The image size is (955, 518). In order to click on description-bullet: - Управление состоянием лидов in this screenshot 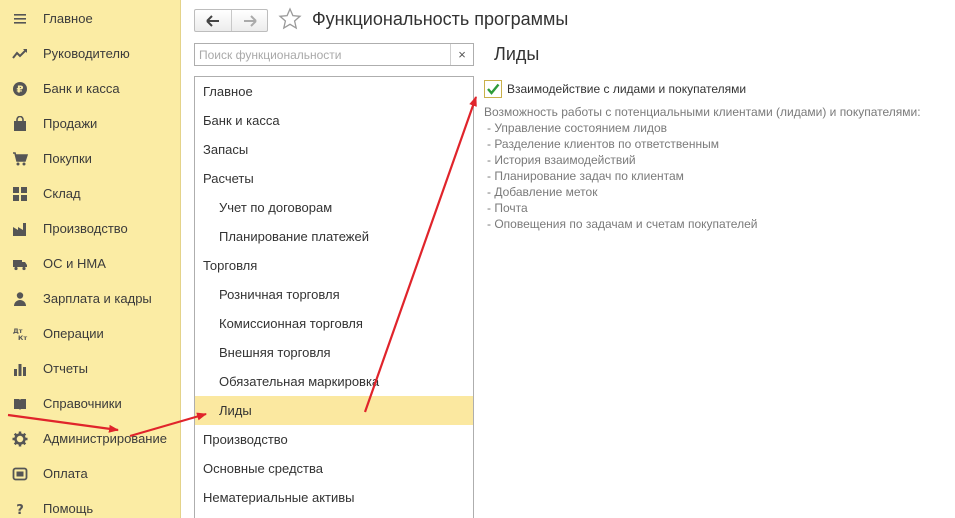, I will do `click(577, 128)`.